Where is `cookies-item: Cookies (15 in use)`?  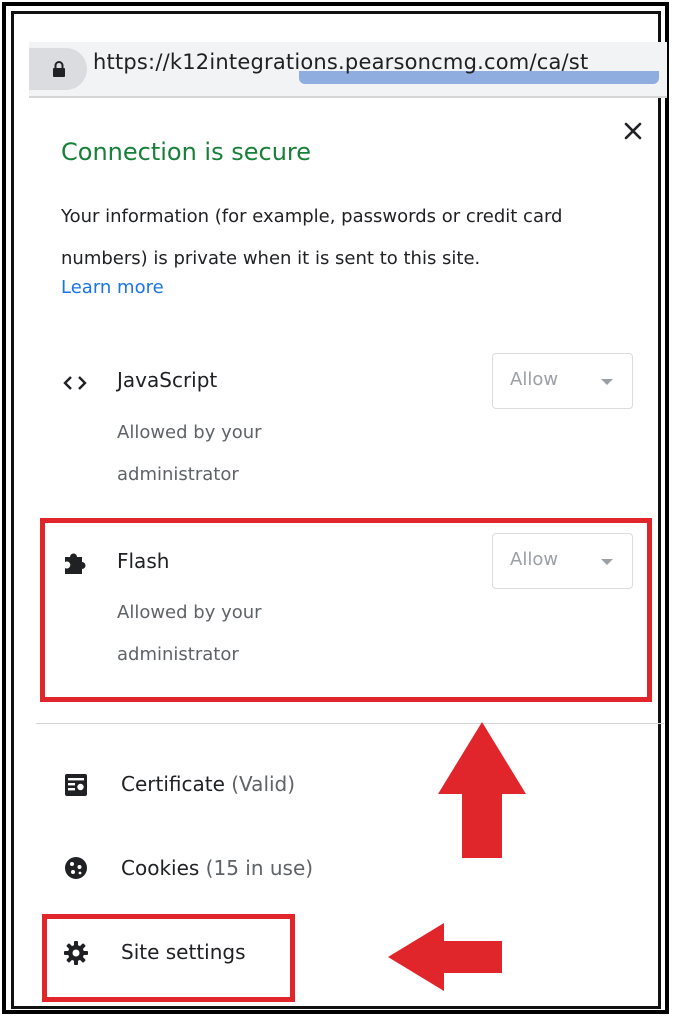
cookies-item: Cookies (15 in use) is located at coordinates (217, 868).